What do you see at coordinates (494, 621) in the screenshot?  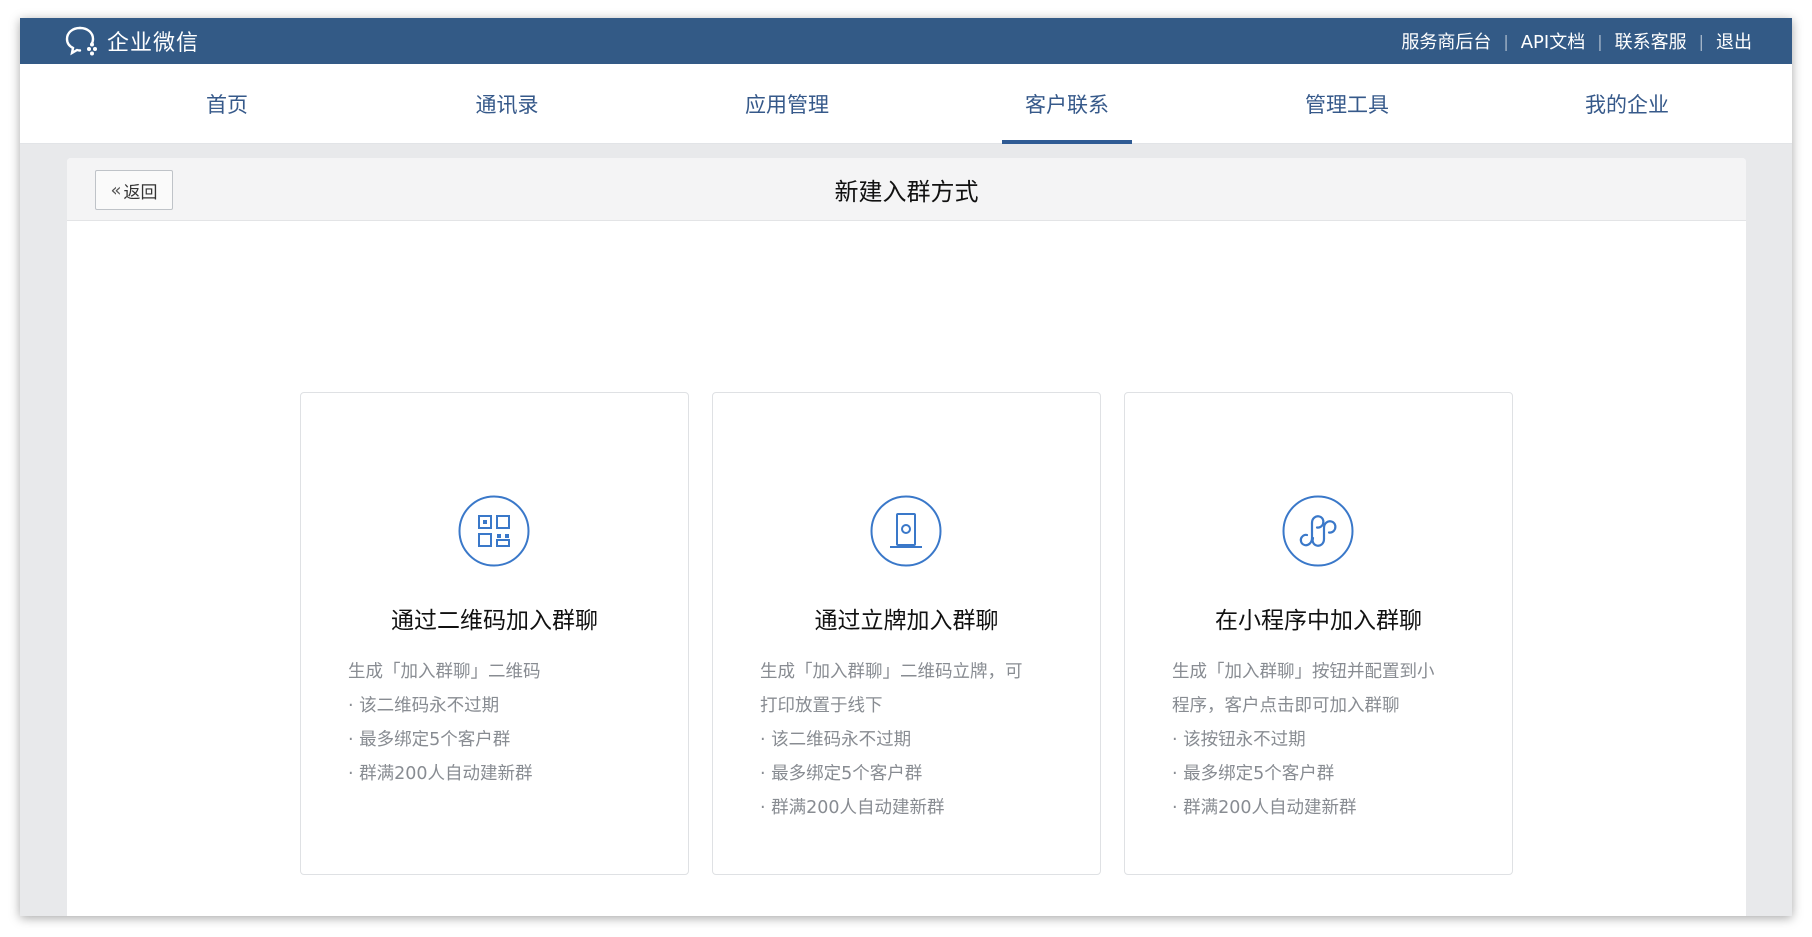 I see `card-title: 通过二维码加入群聊` at bounding box center [494, 621].